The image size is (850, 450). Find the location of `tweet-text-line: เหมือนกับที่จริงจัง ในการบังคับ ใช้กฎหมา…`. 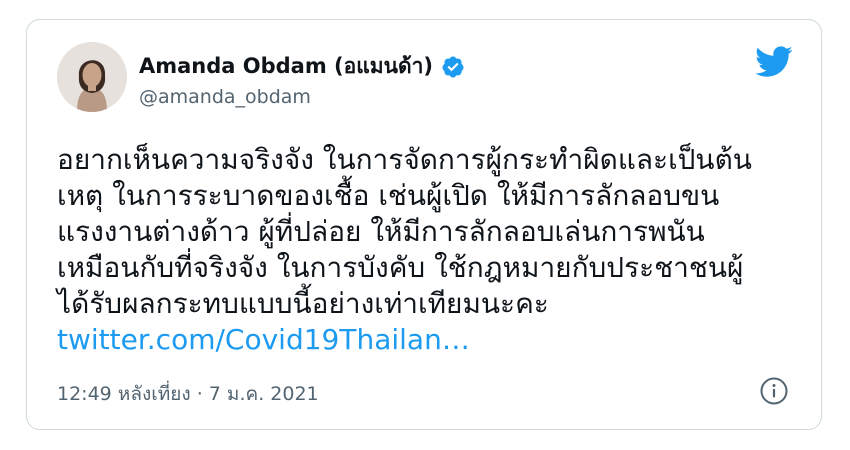

tweet-text-line: เหมือนกับที่จริงจัง ในการบังคับ ใช้กฎหมา… is located at coordinates (400, 267).